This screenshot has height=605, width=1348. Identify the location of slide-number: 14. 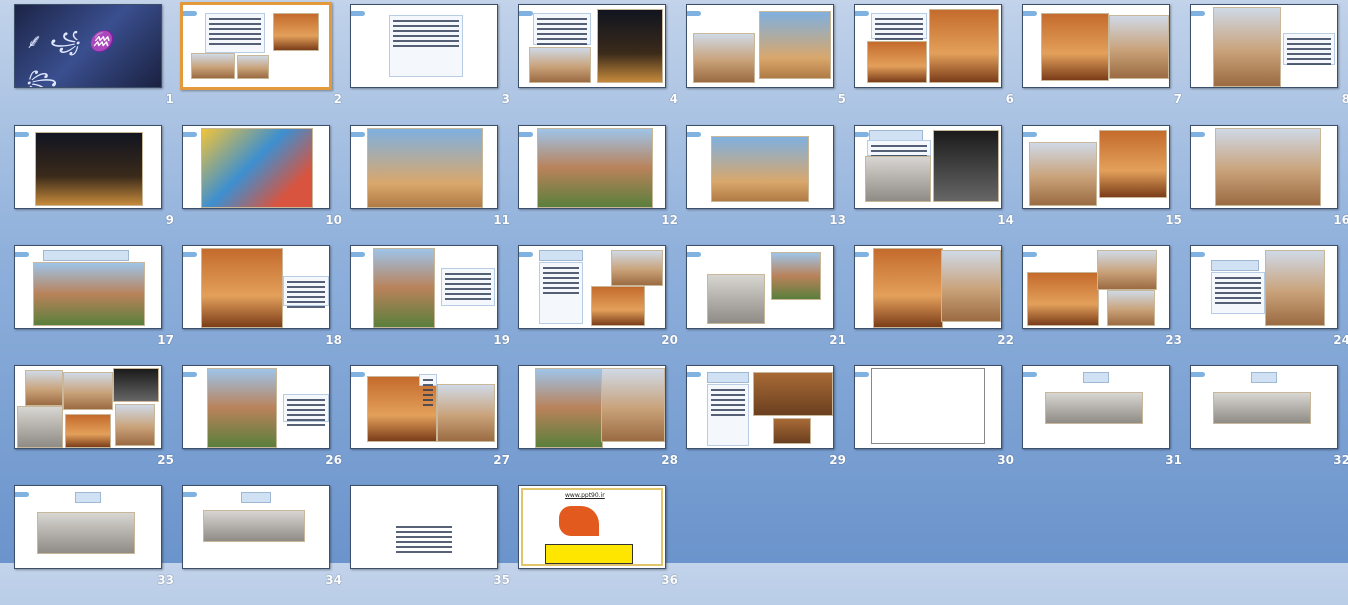
(1005, 220).